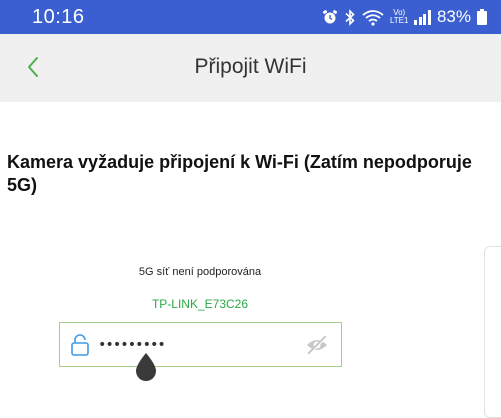  I want to click on alarm-icon, so click(330, 17).